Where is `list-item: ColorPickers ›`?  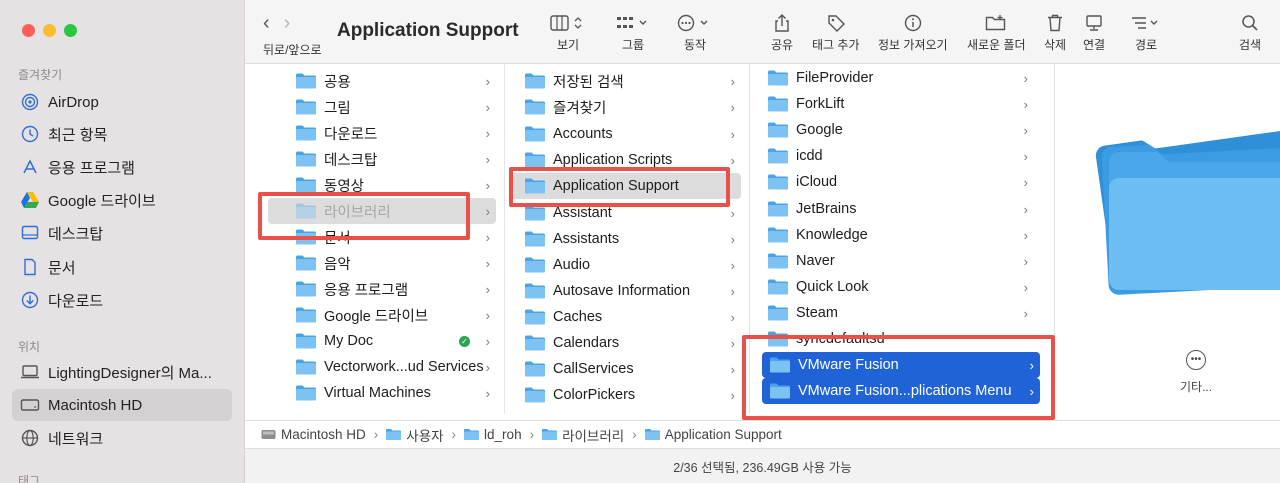 list-item: ColorPickers › is located at coordinates (626, 395).